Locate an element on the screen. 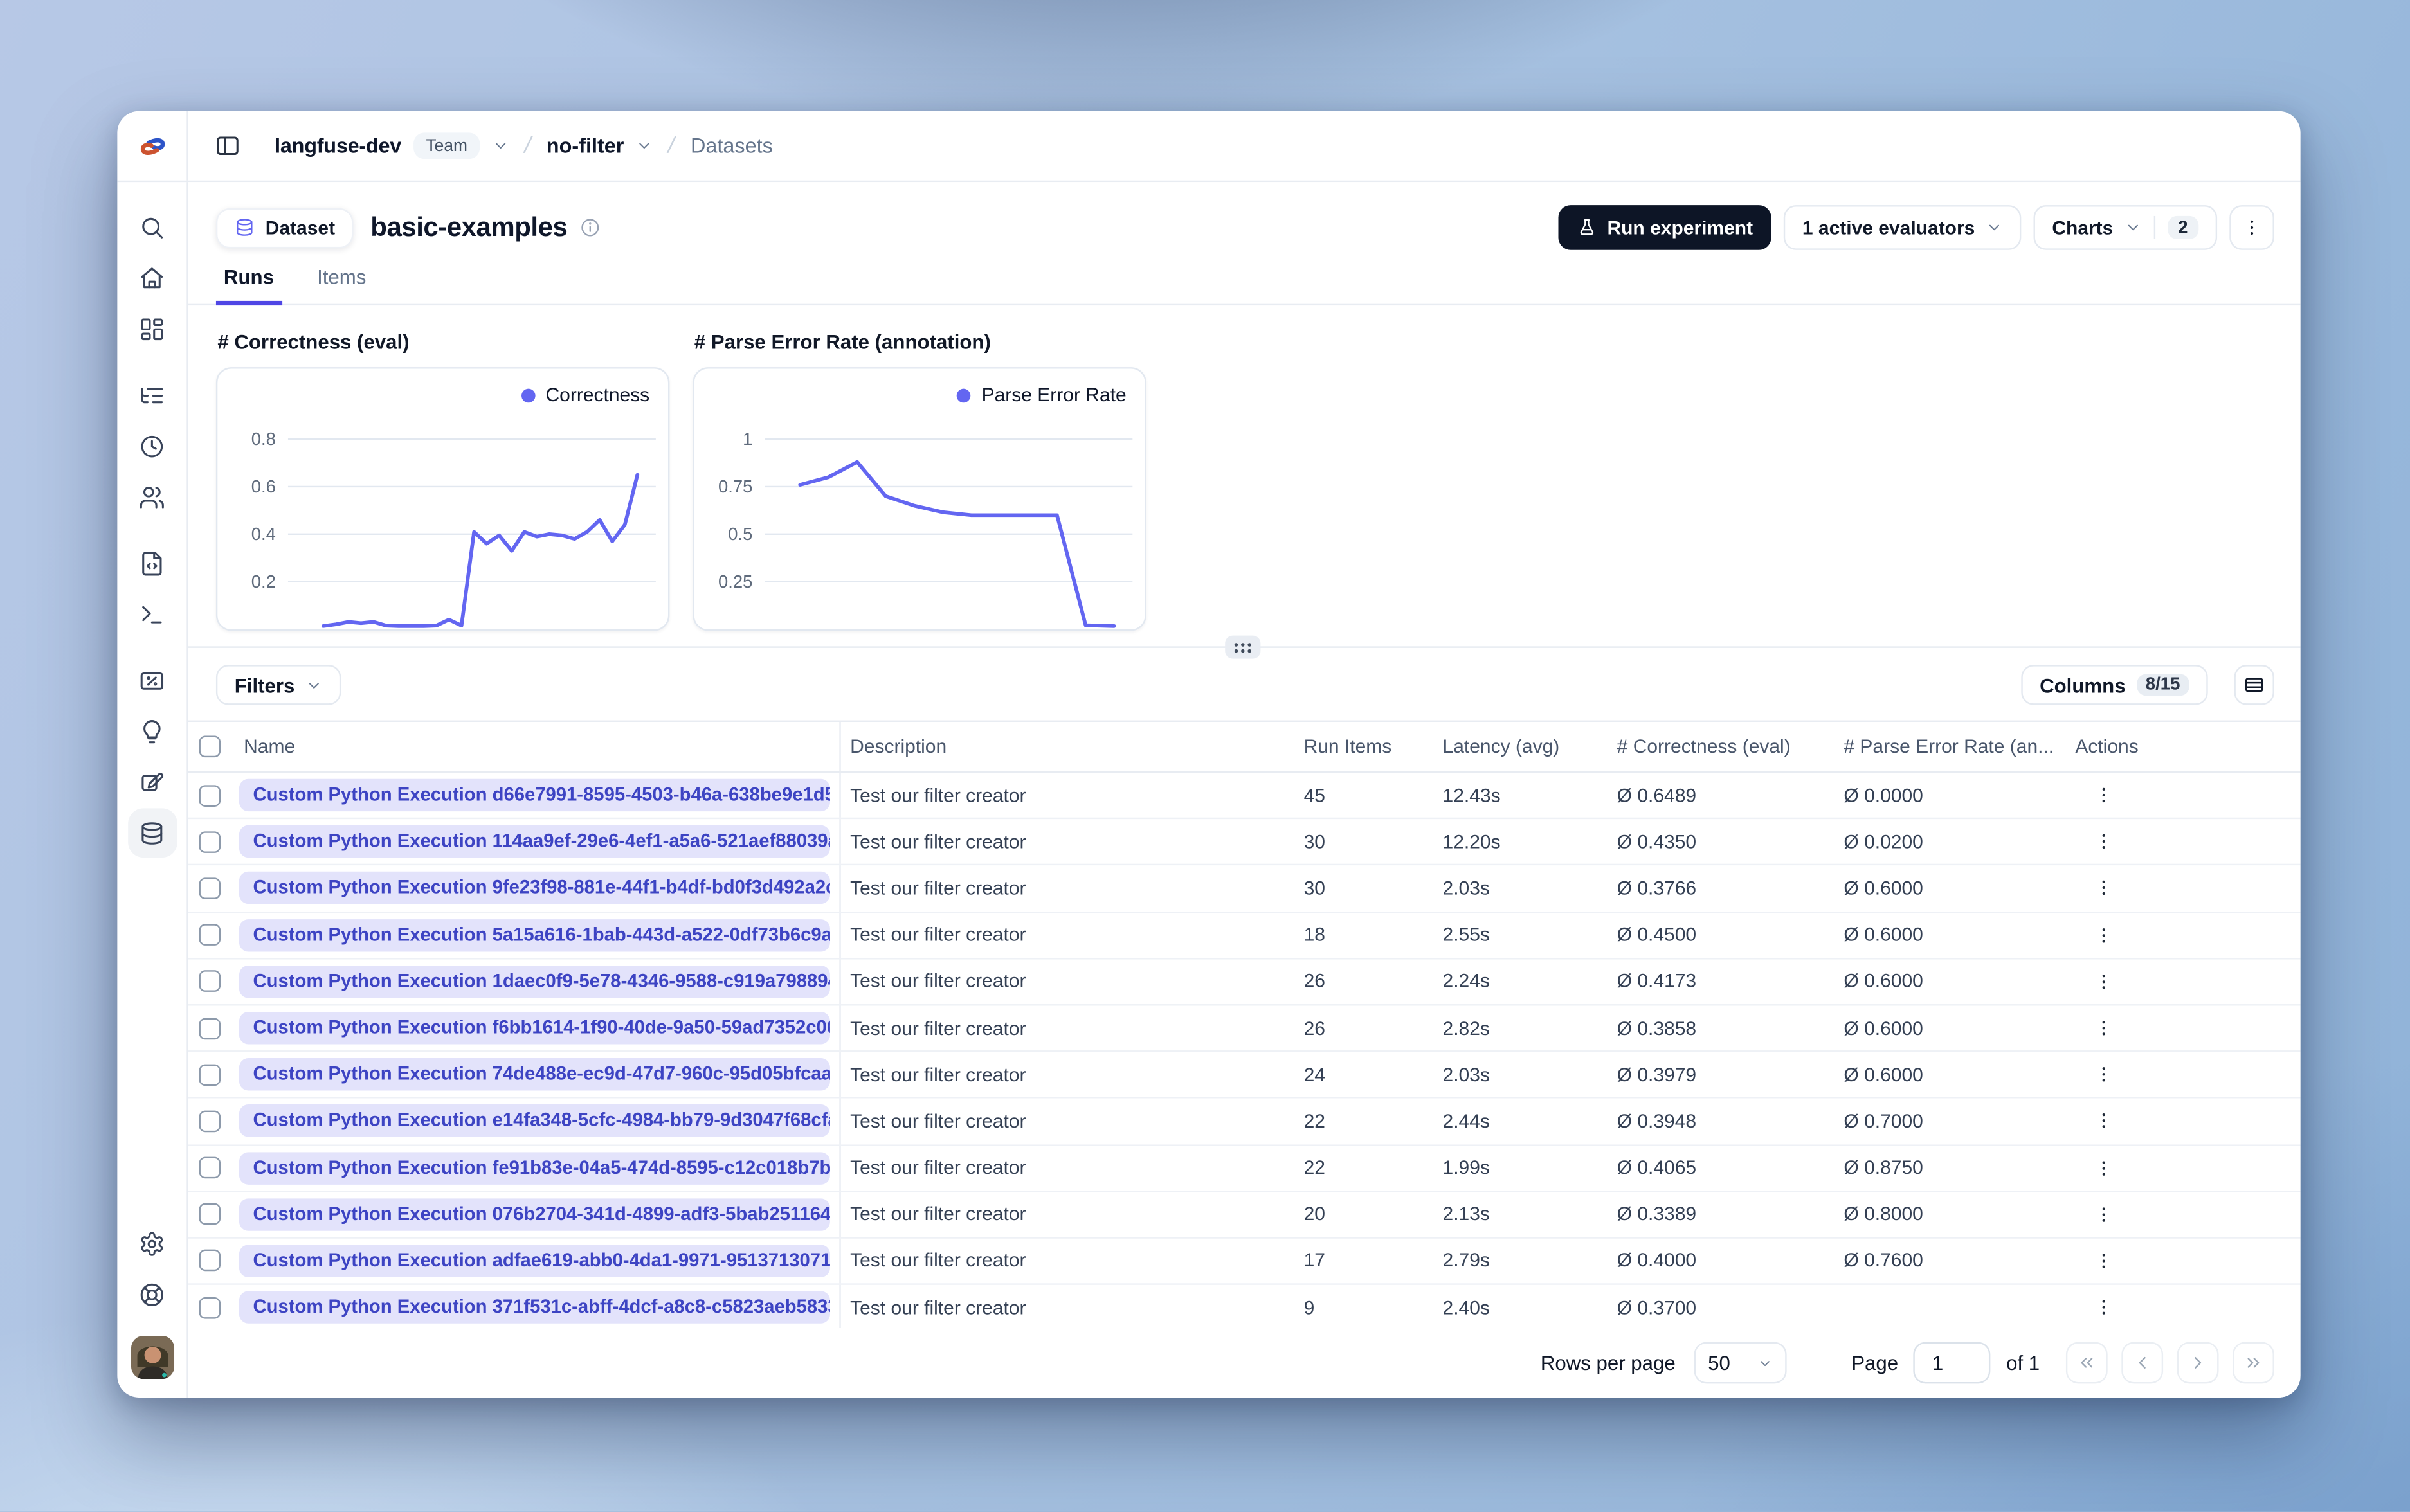  sidebar-item-sessions is located at coordinates (152, 446).